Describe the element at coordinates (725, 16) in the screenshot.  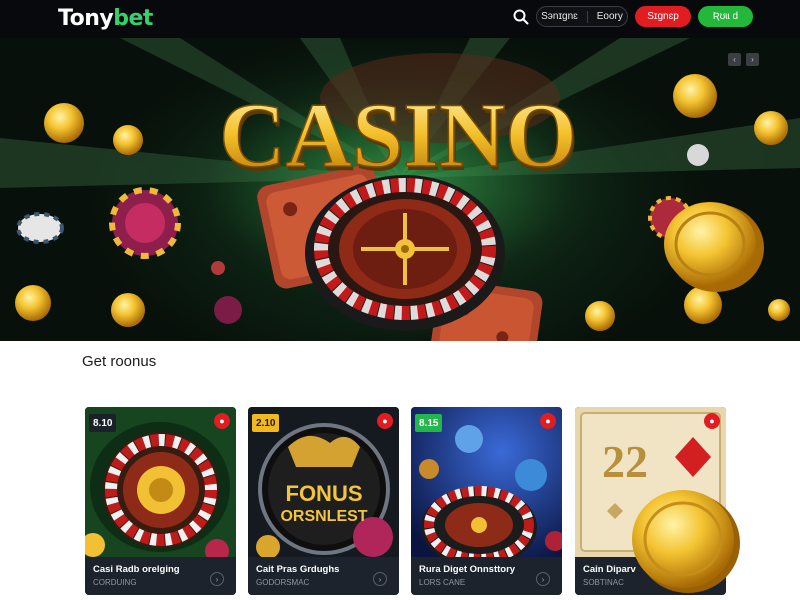
I see `login-button: Ʀʊɩɩ d` at that location.